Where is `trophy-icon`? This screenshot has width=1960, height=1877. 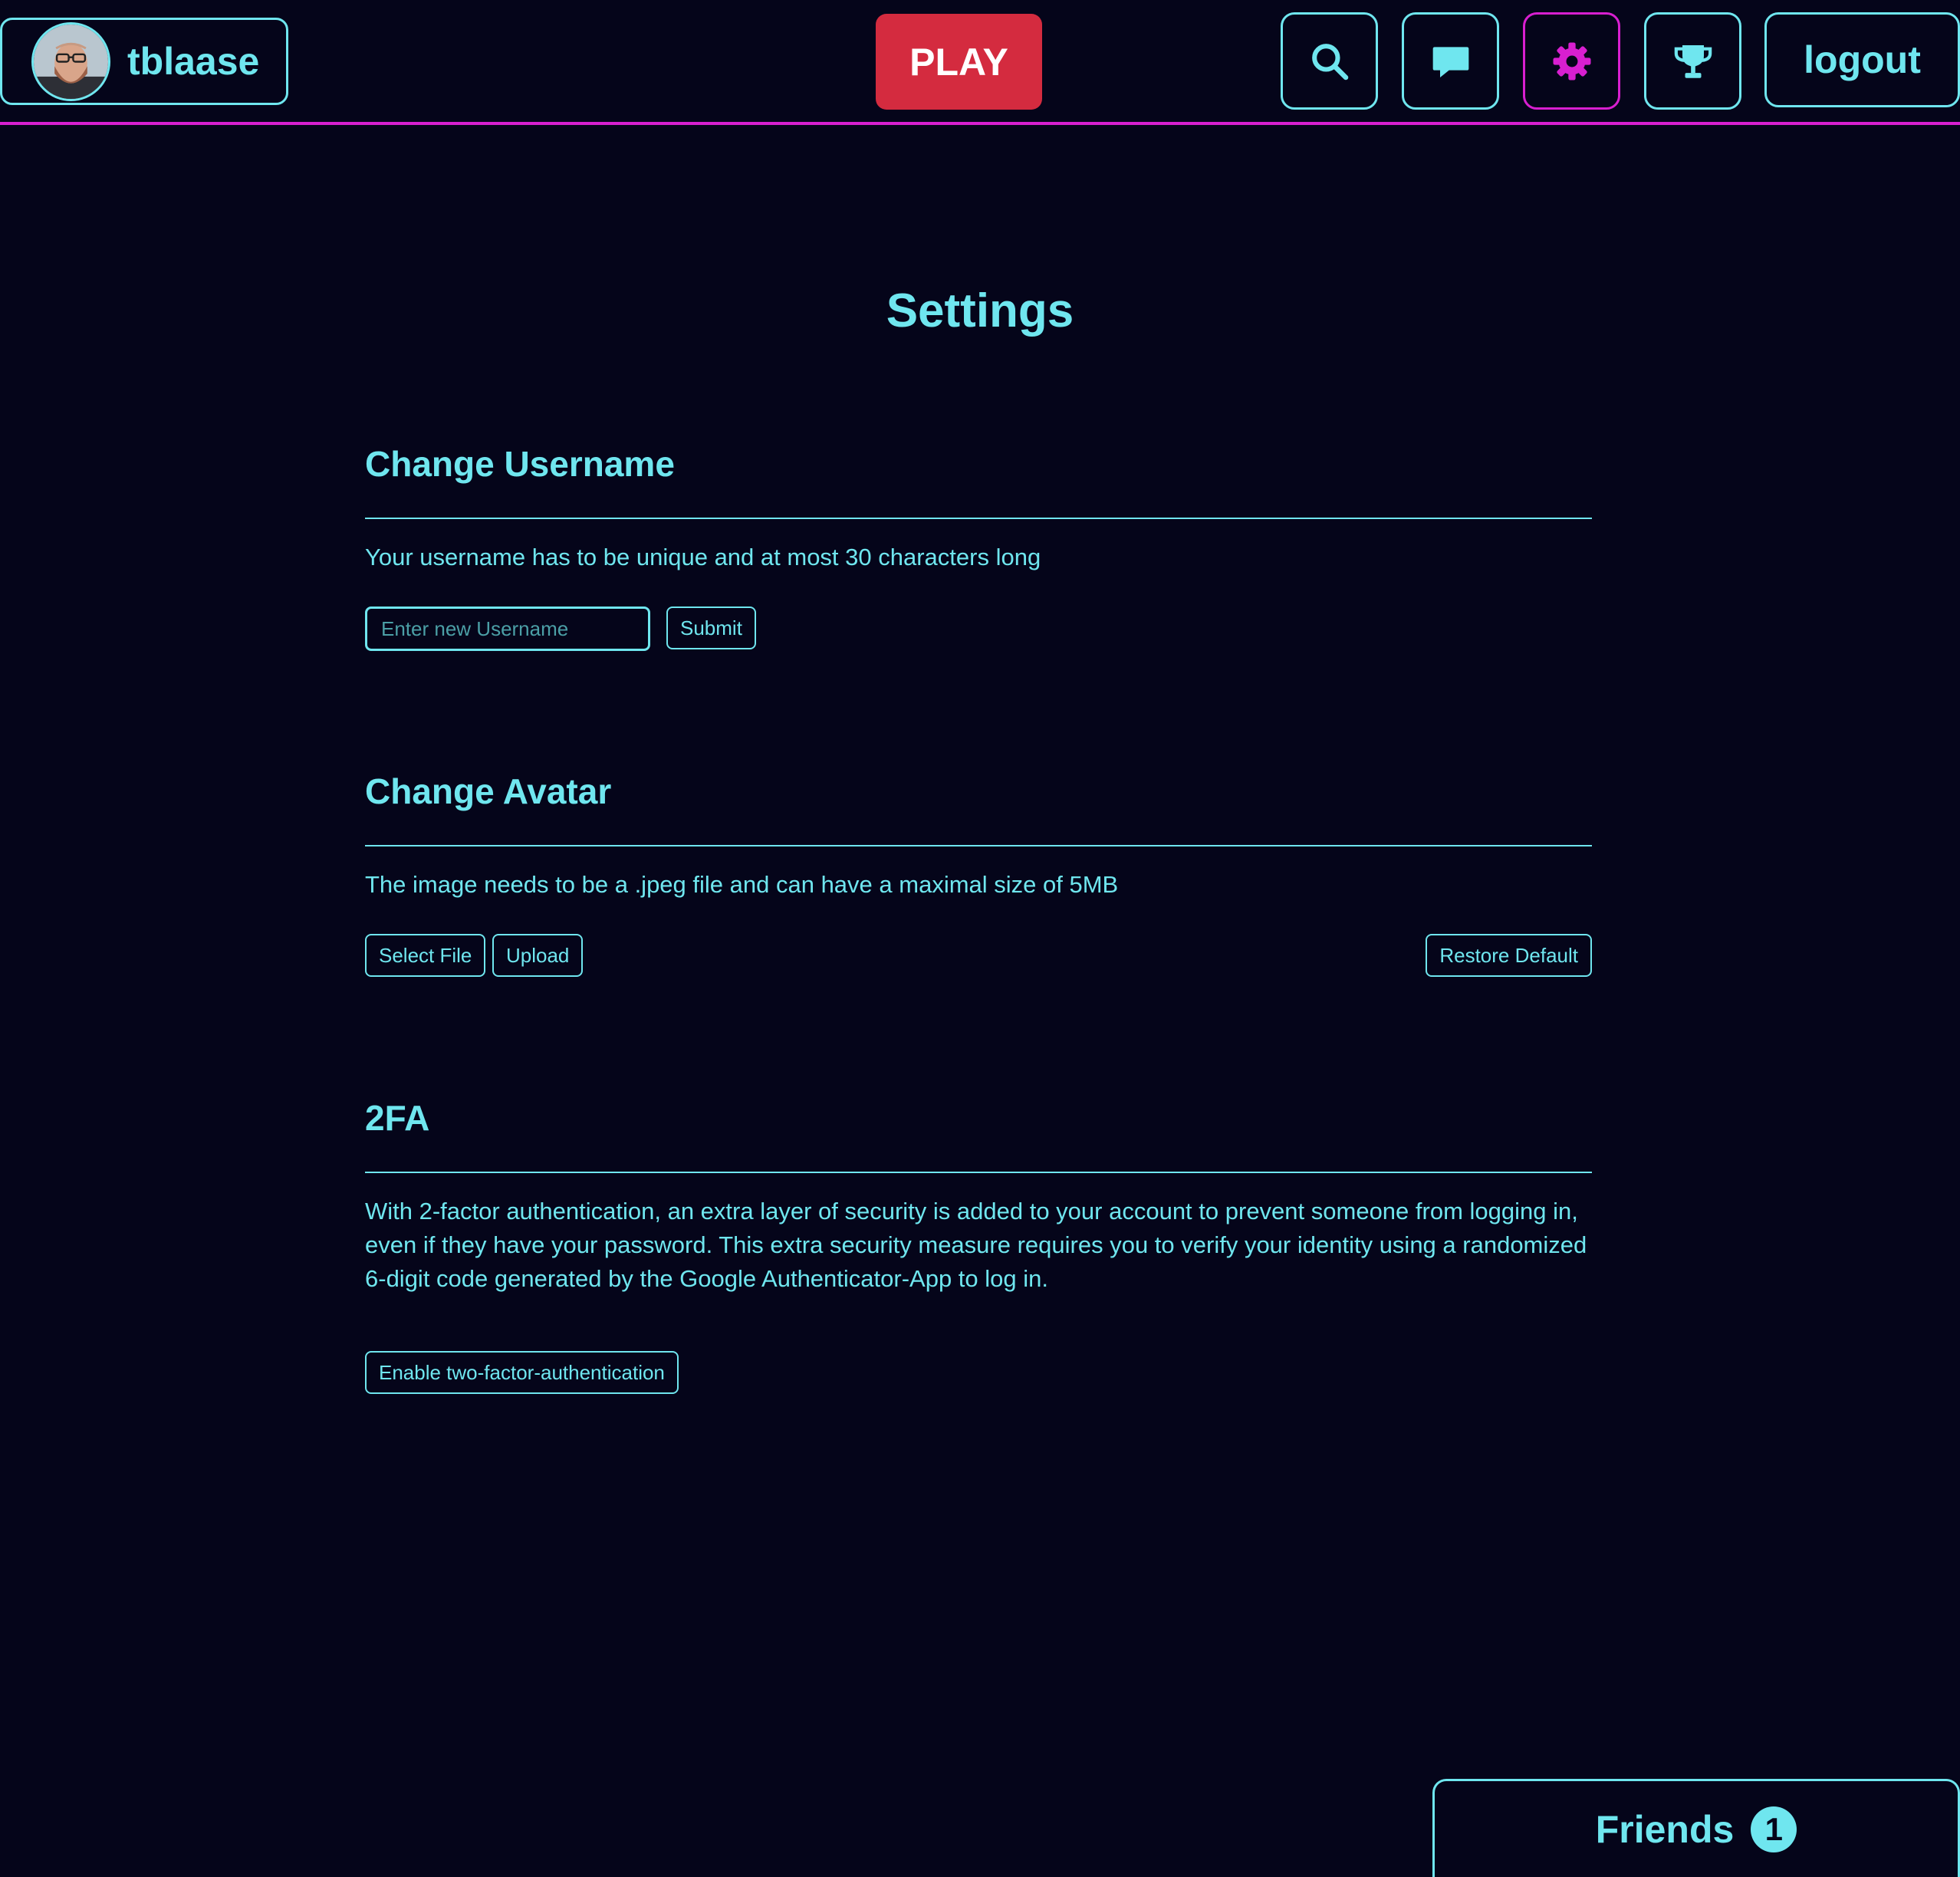 trophy-icon is located at coordinates (1693, 61).